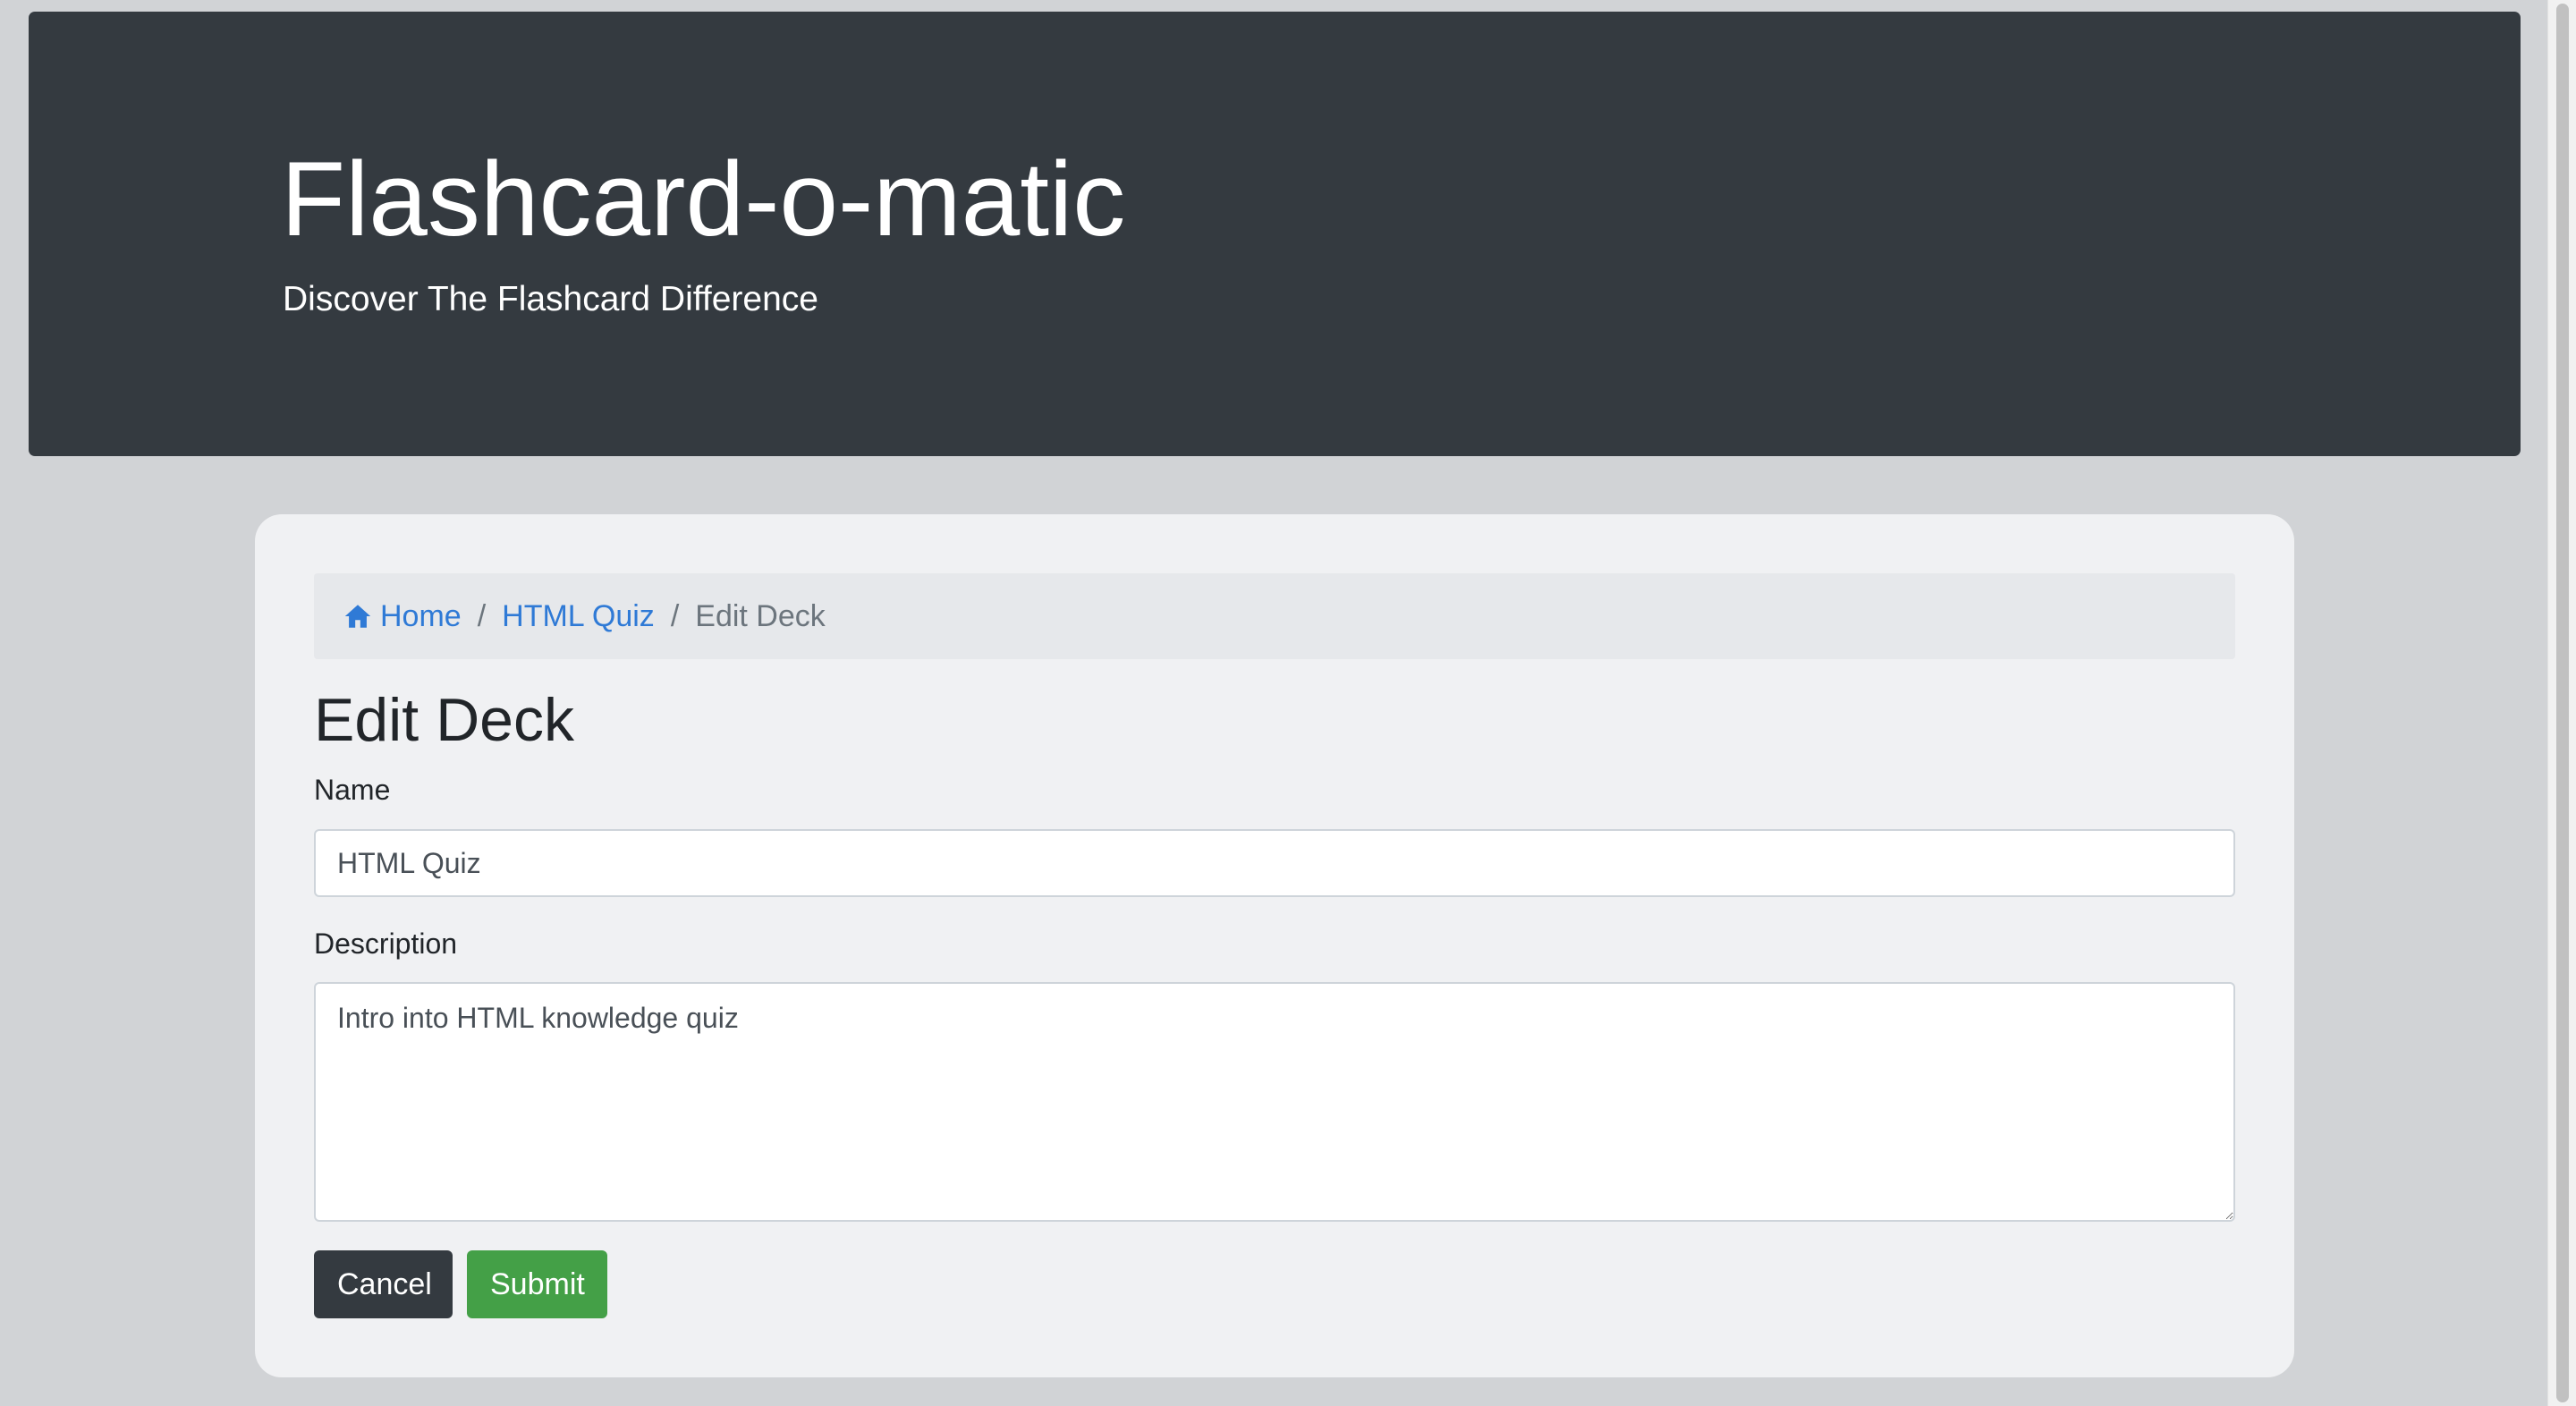 The image size is (2576, 1406). I want to click on vertical-scrollbar, so click(2561, 703).